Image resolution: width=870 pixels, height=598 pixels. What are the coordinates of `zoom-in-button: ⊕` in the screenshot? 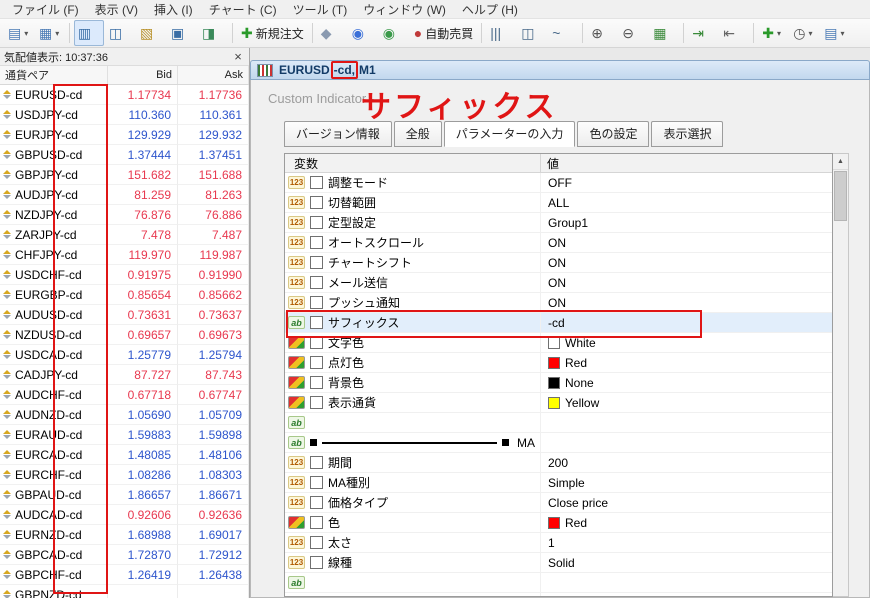 It's located at (602, 33).